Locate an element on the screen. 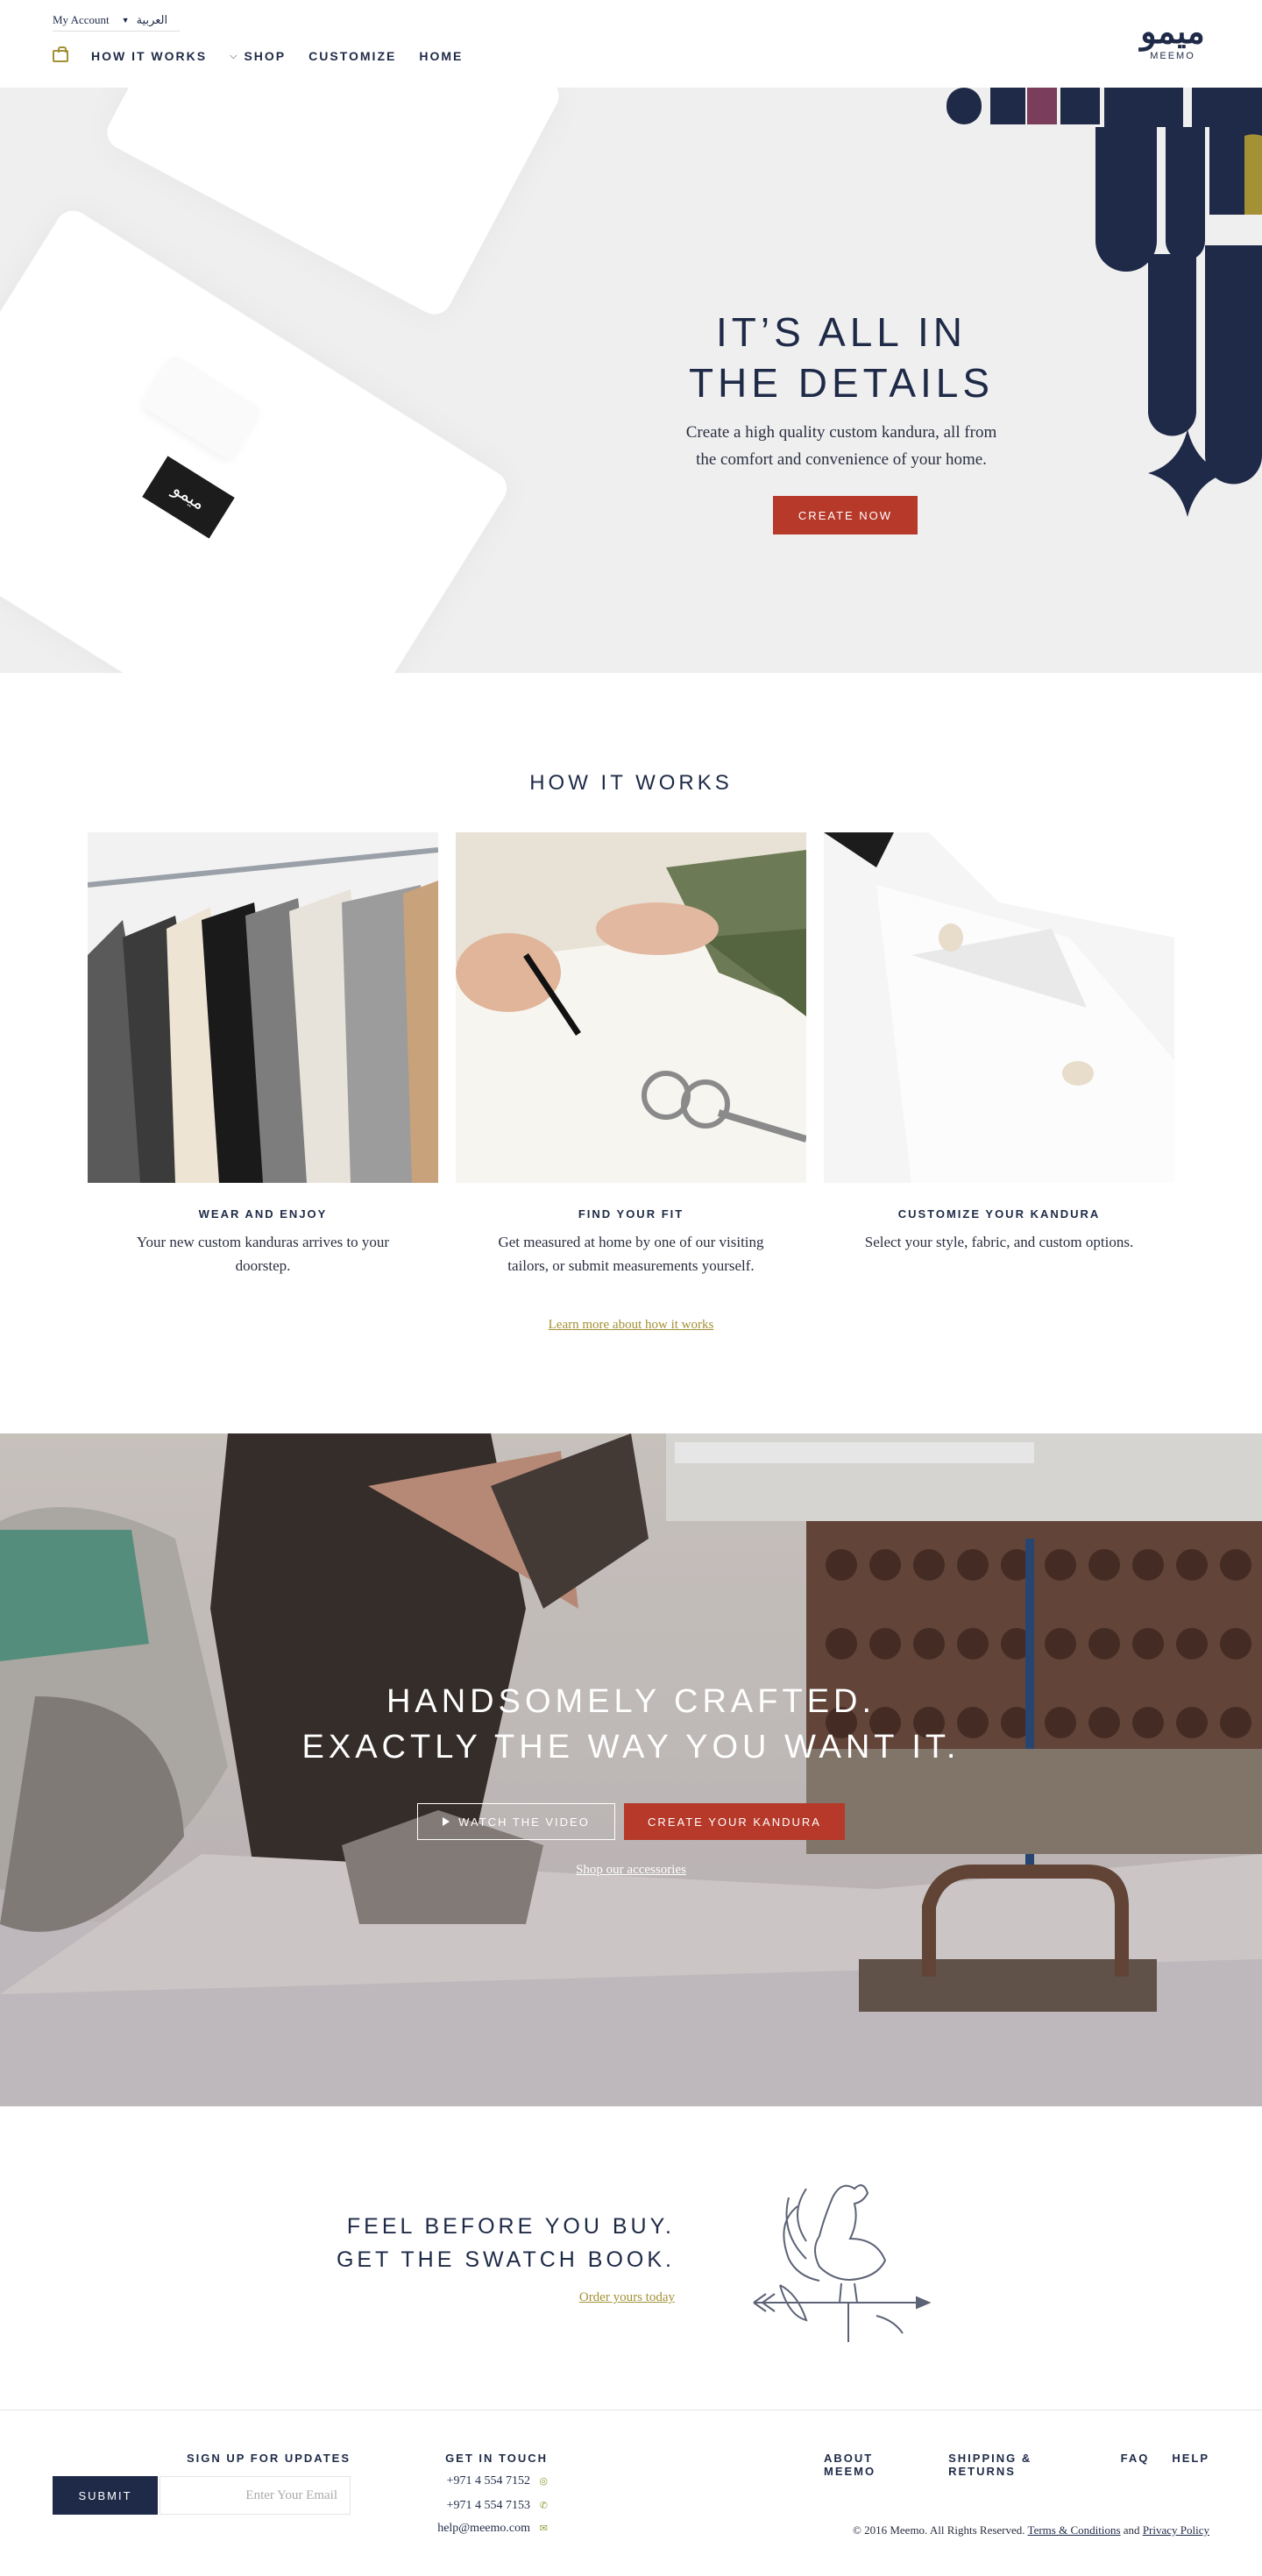 This screenshot has height=2576, width=1262. phone-contact: +971 4 554 7153 ✆ is located at coordinates (467, 2506).